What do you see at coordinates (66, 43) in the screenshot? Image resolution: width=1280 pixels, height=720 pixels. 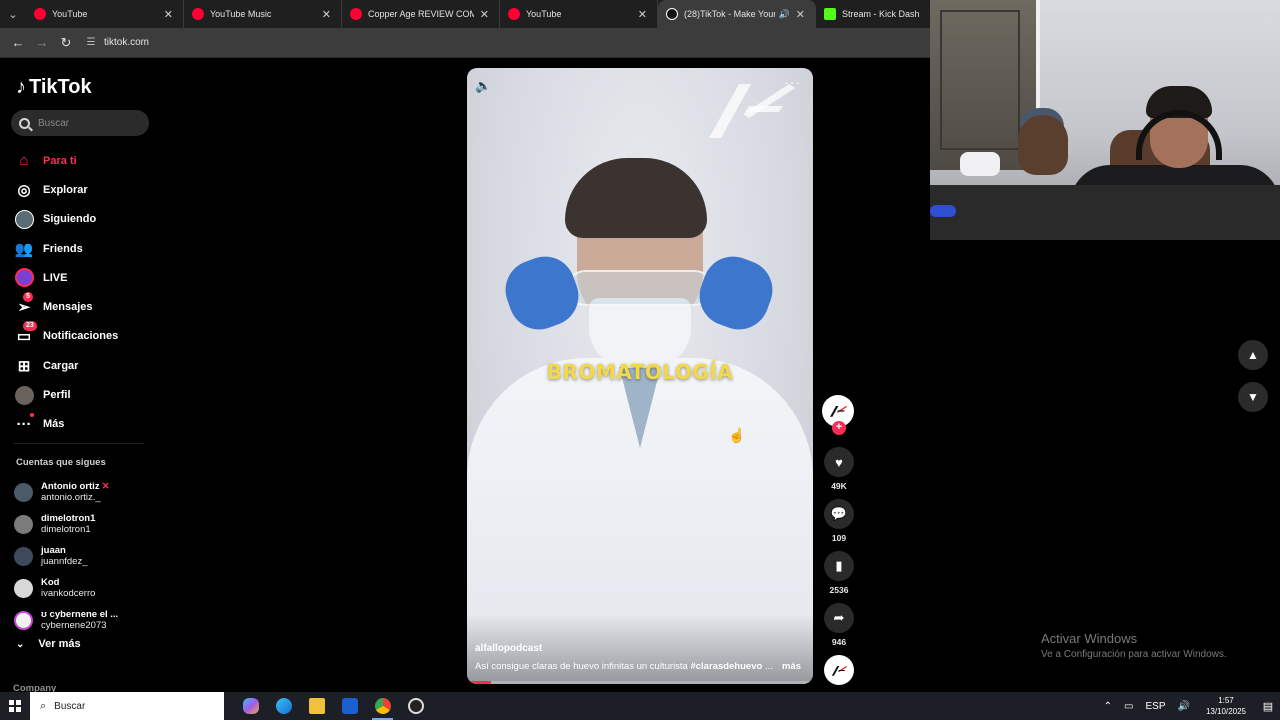 I see `reload-icon: ↻` at bounding box center [66, 43].